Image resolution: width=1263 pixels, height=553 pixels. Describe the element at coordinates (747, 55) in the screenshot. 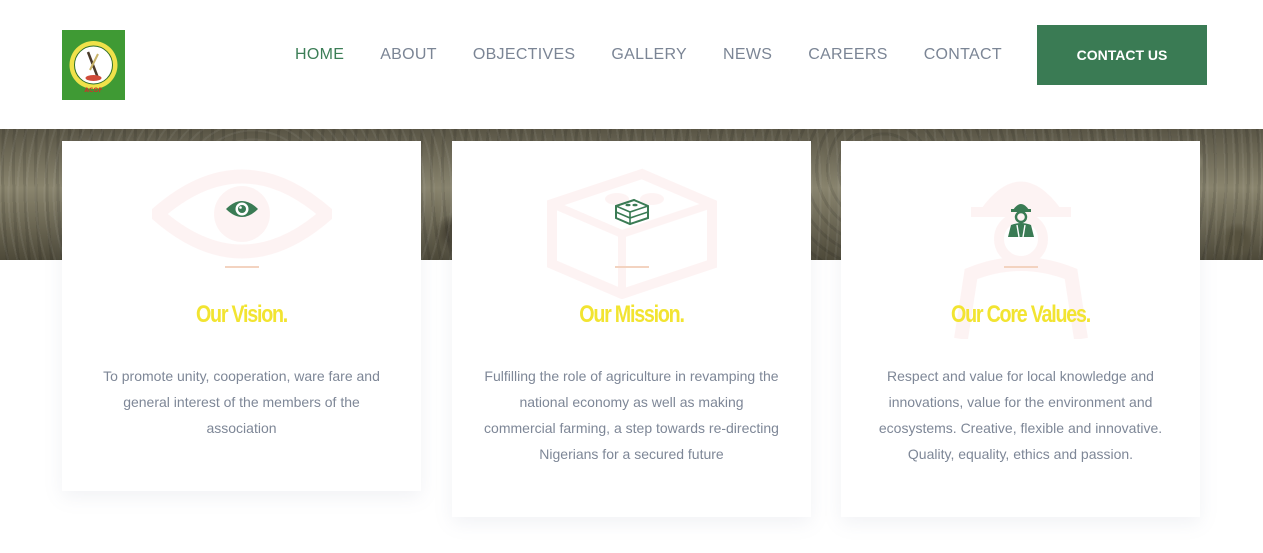

I see `nav-news: NEWS` at that location.